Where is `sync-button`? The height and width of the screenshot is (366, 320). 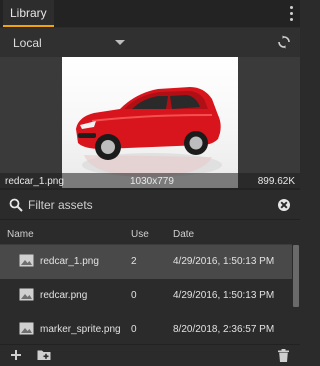 sync-button is located at coordinates (284, 42).